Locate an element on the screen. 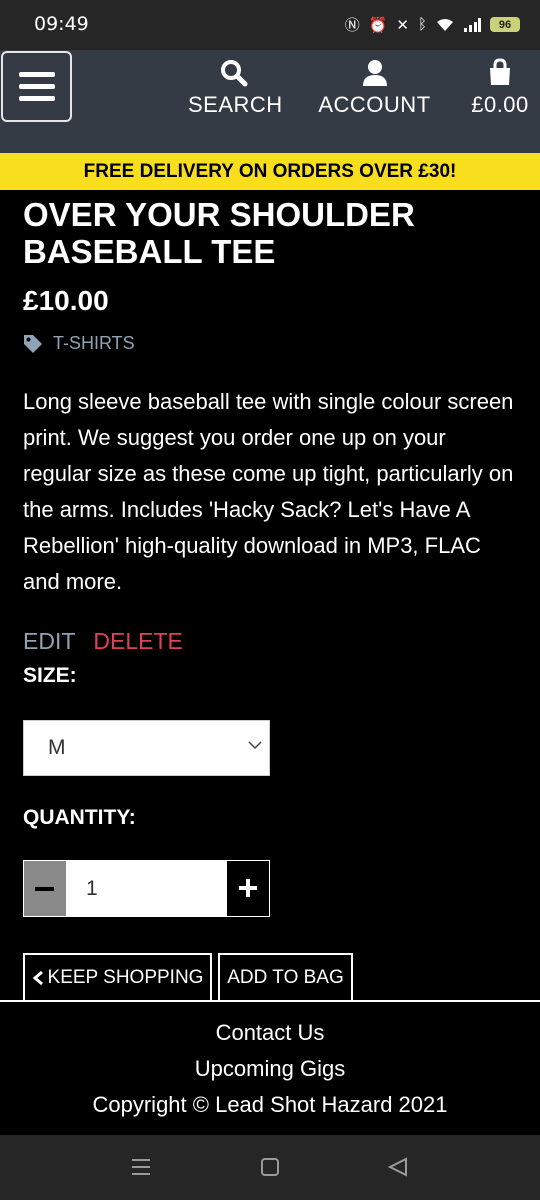 This screenshot has width=540, height=1200. nav-bag: £0.00 is located at coordinates (500, 88).